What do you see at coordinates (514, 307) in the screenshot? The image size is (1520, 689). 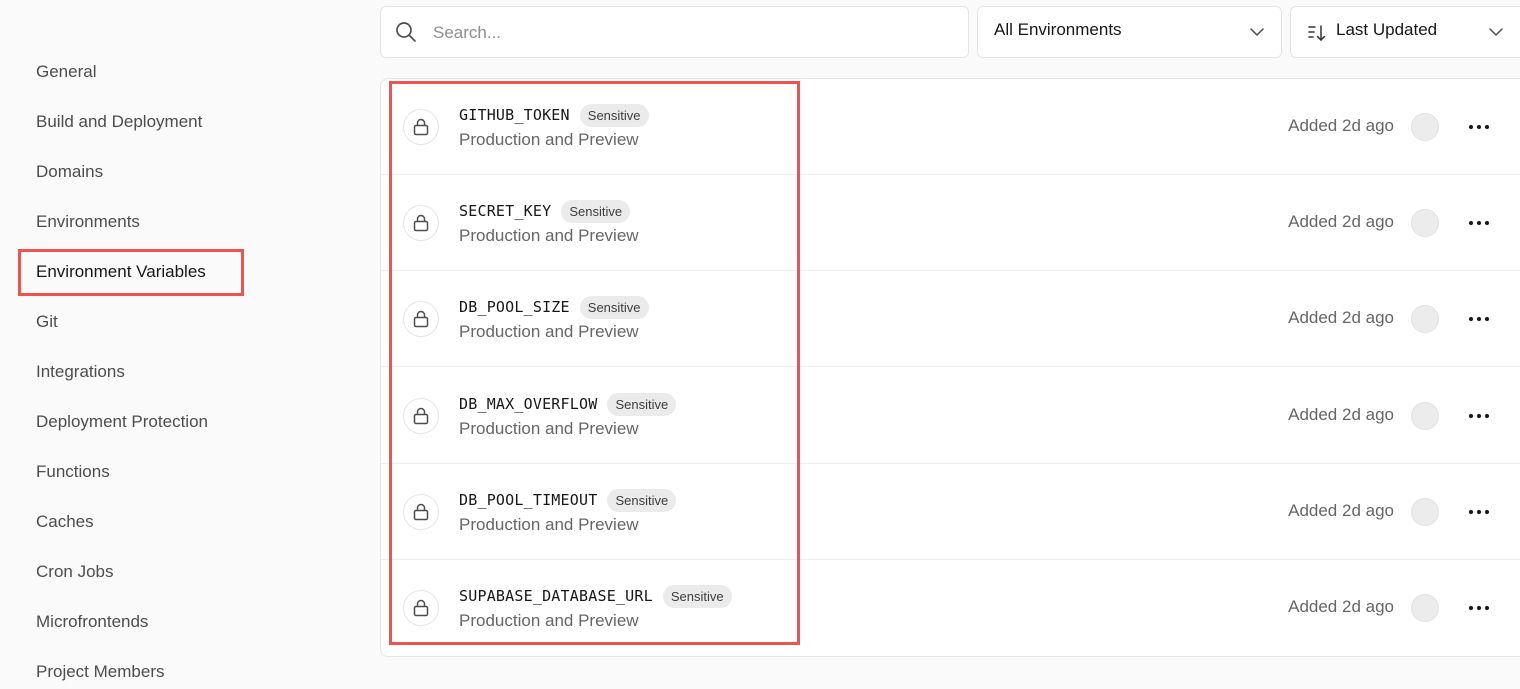 I see `env-var-name: DB_POOL_SIZE` at bounding box center [514, 307].